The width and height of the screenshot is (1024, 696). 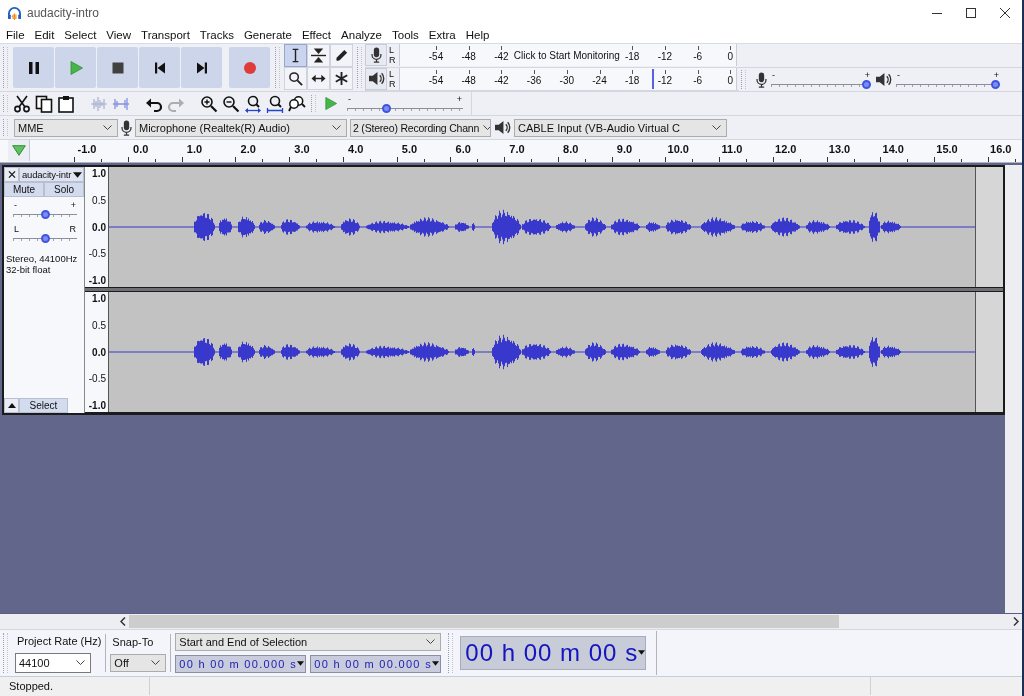 I want to click on scrollbar-thumb, so click(x=484, y=622).